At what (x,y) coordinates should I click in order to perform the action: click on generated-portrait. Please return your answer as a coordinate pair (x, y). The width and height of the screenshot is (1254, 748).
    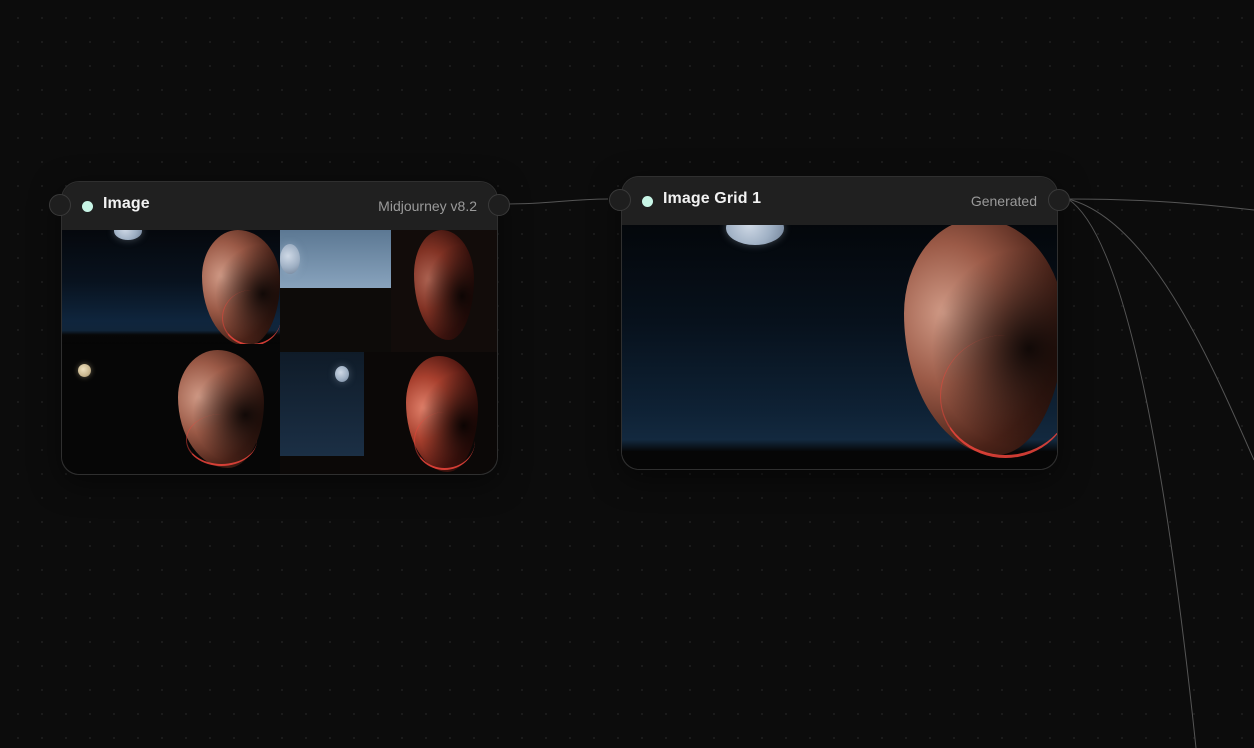
    Looking at the image, I should click on (839, 347).